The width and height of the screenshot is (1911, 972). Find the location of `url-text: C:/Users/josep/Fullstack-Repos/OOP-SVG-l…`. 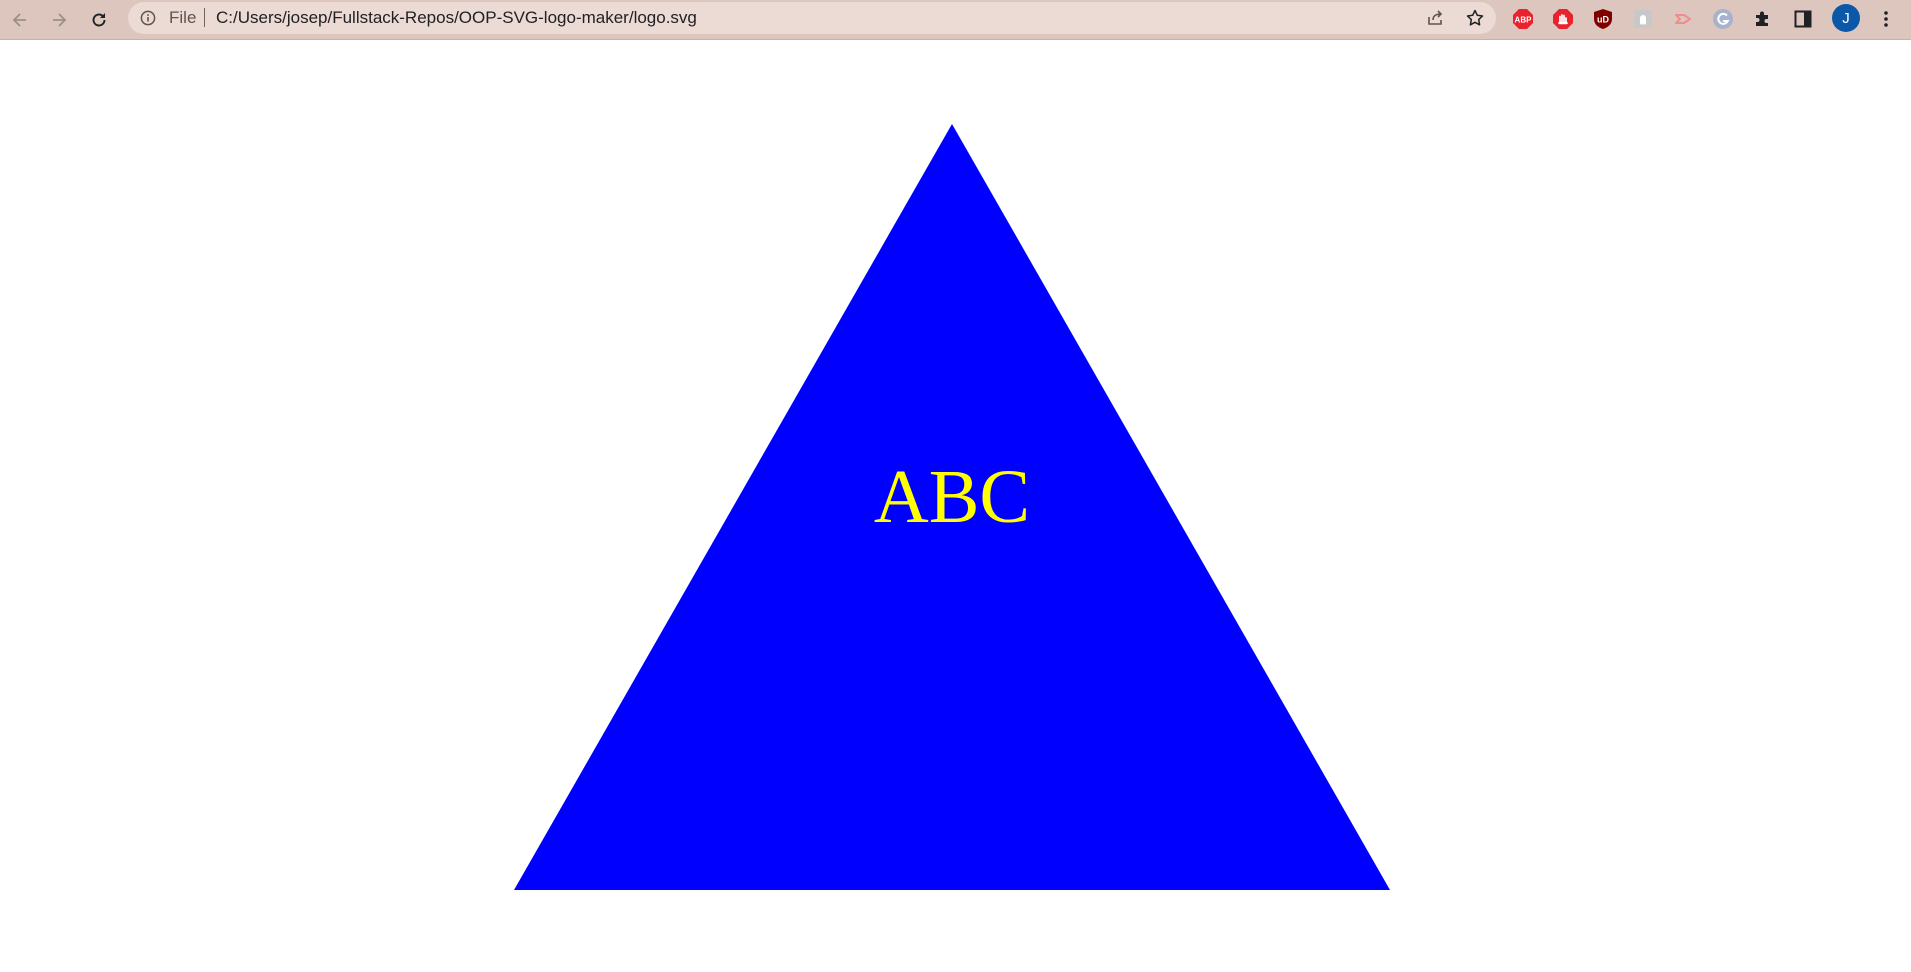

url-text: C:/Users/josep/Fullstack-Repos/OOP-SVG-l… is located at coordinates (456, 18).